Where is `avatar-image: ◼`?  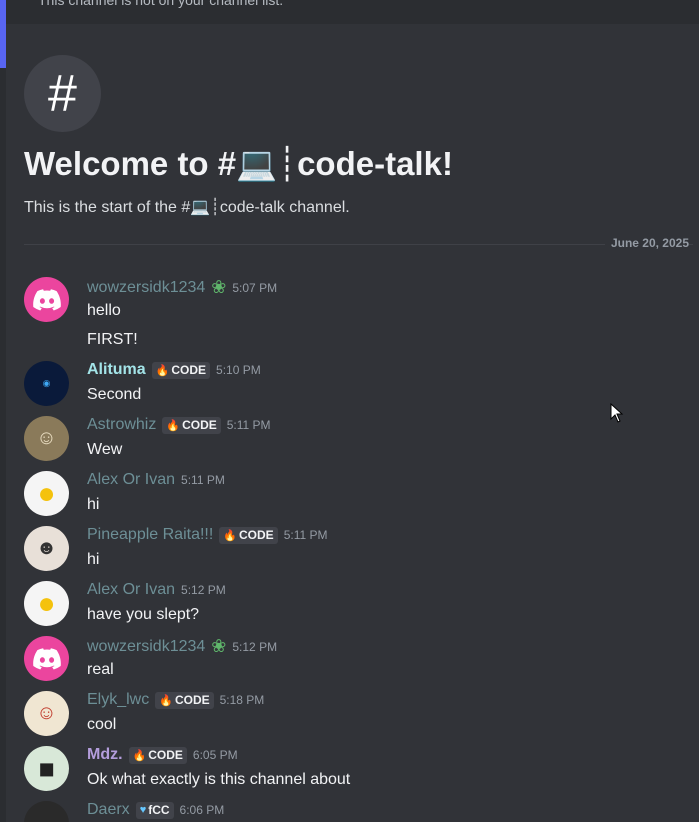
avatar-image: ◼ is located at coordinates (46, 769).